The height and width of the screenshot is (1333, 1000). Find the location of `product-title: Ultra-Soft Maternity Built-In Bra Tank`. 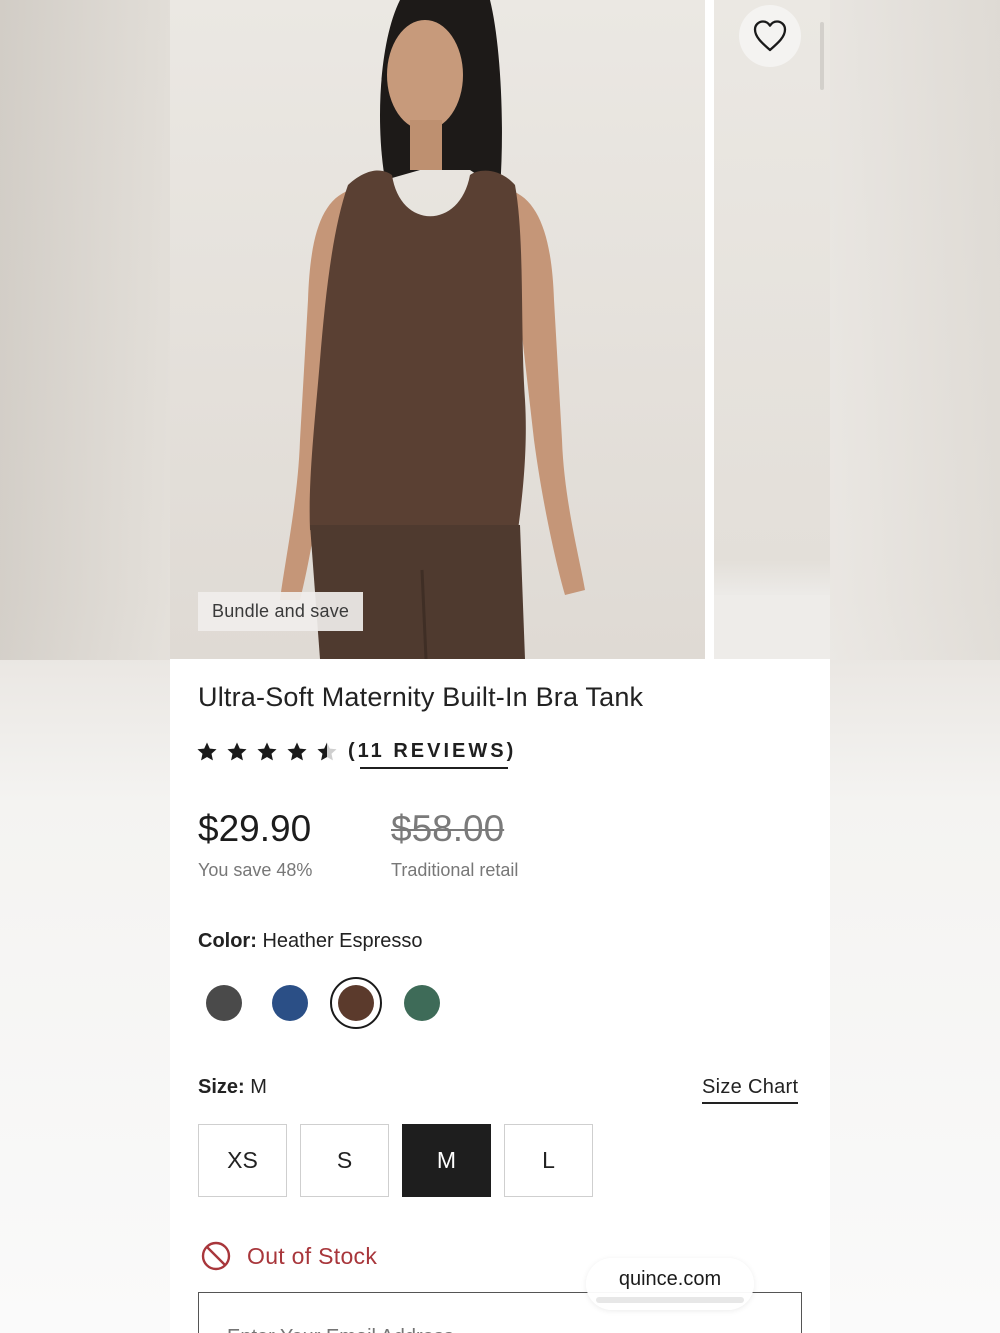

product-title: Ultra-Soft Maternity Built-In Bra Tank is located at coordinates (421, 697).